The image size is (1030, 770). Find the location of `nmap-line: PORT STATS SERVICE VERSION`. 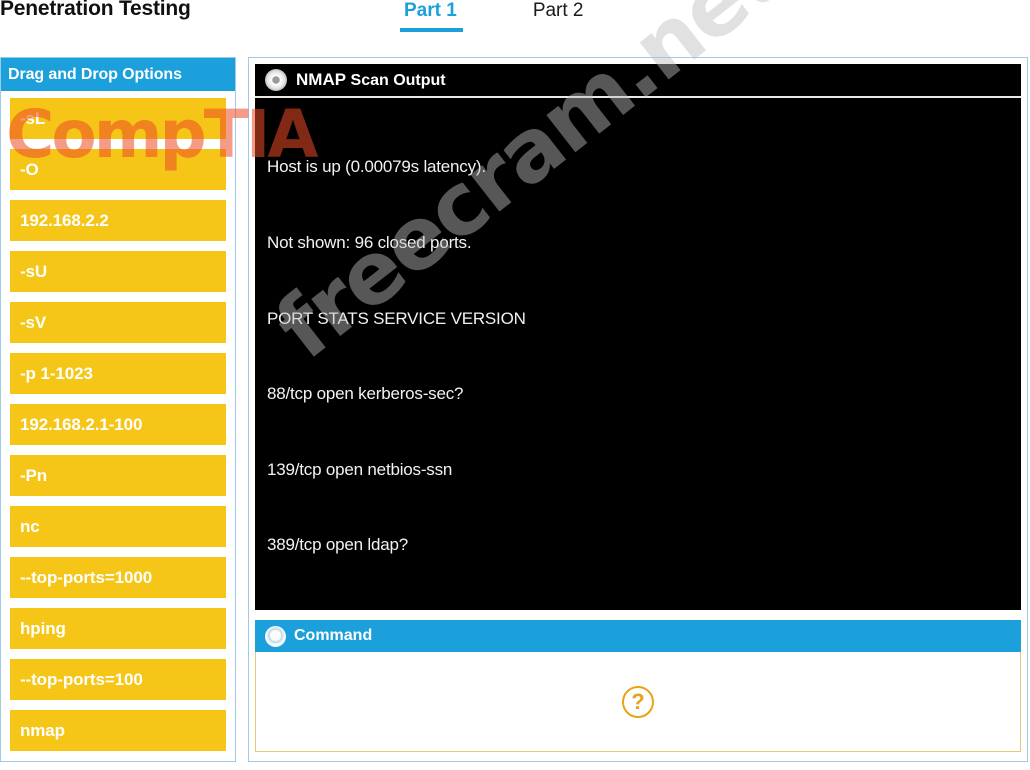

nmap-line: PORT STATS SERVICE VERSION is located at coordinates (396, 318).